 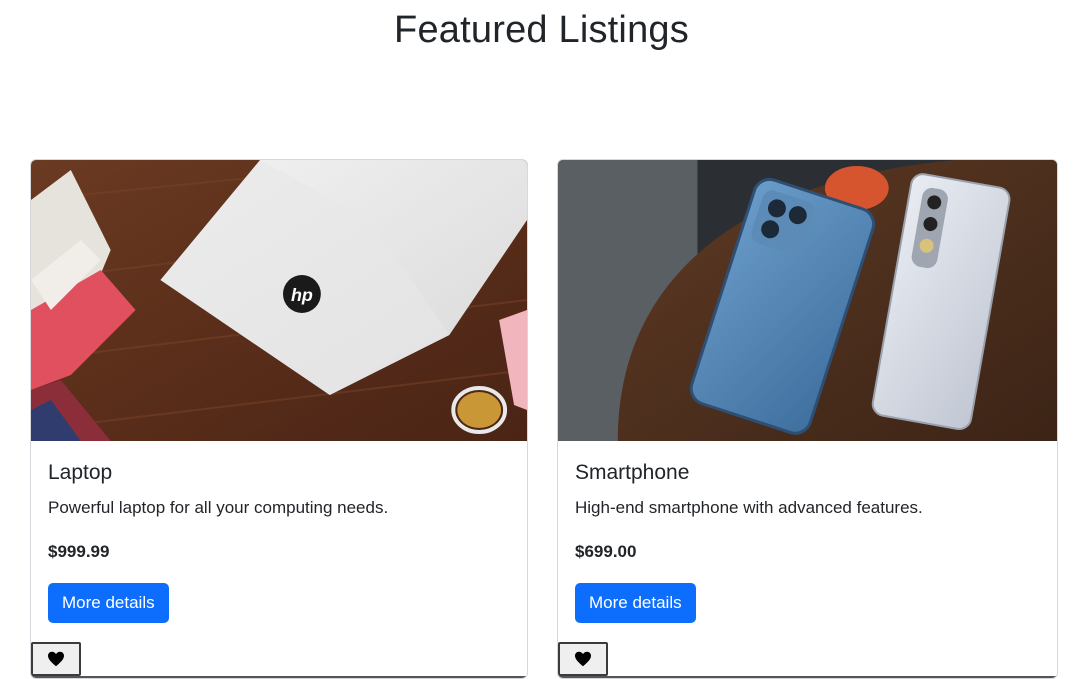 What do you see at coordinates (632, 472) in the screenshot?
I see `listing-title: Smartphone` at bounding box center [632, 472].